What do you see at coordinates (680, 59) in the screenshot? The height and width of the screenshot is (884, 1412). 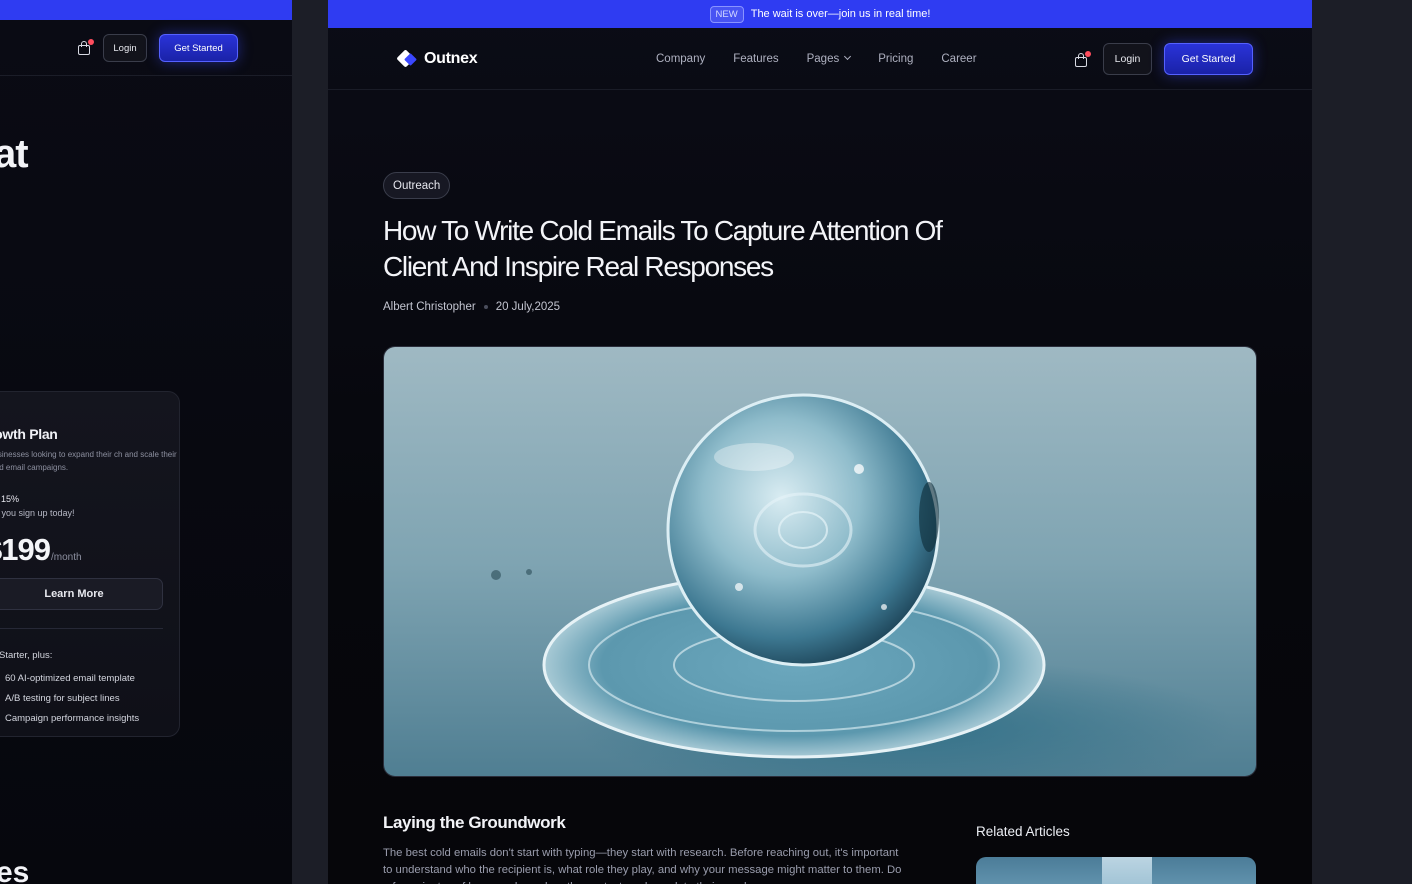 I see `nav-link-company: Company` at bounding box center [680, 59].